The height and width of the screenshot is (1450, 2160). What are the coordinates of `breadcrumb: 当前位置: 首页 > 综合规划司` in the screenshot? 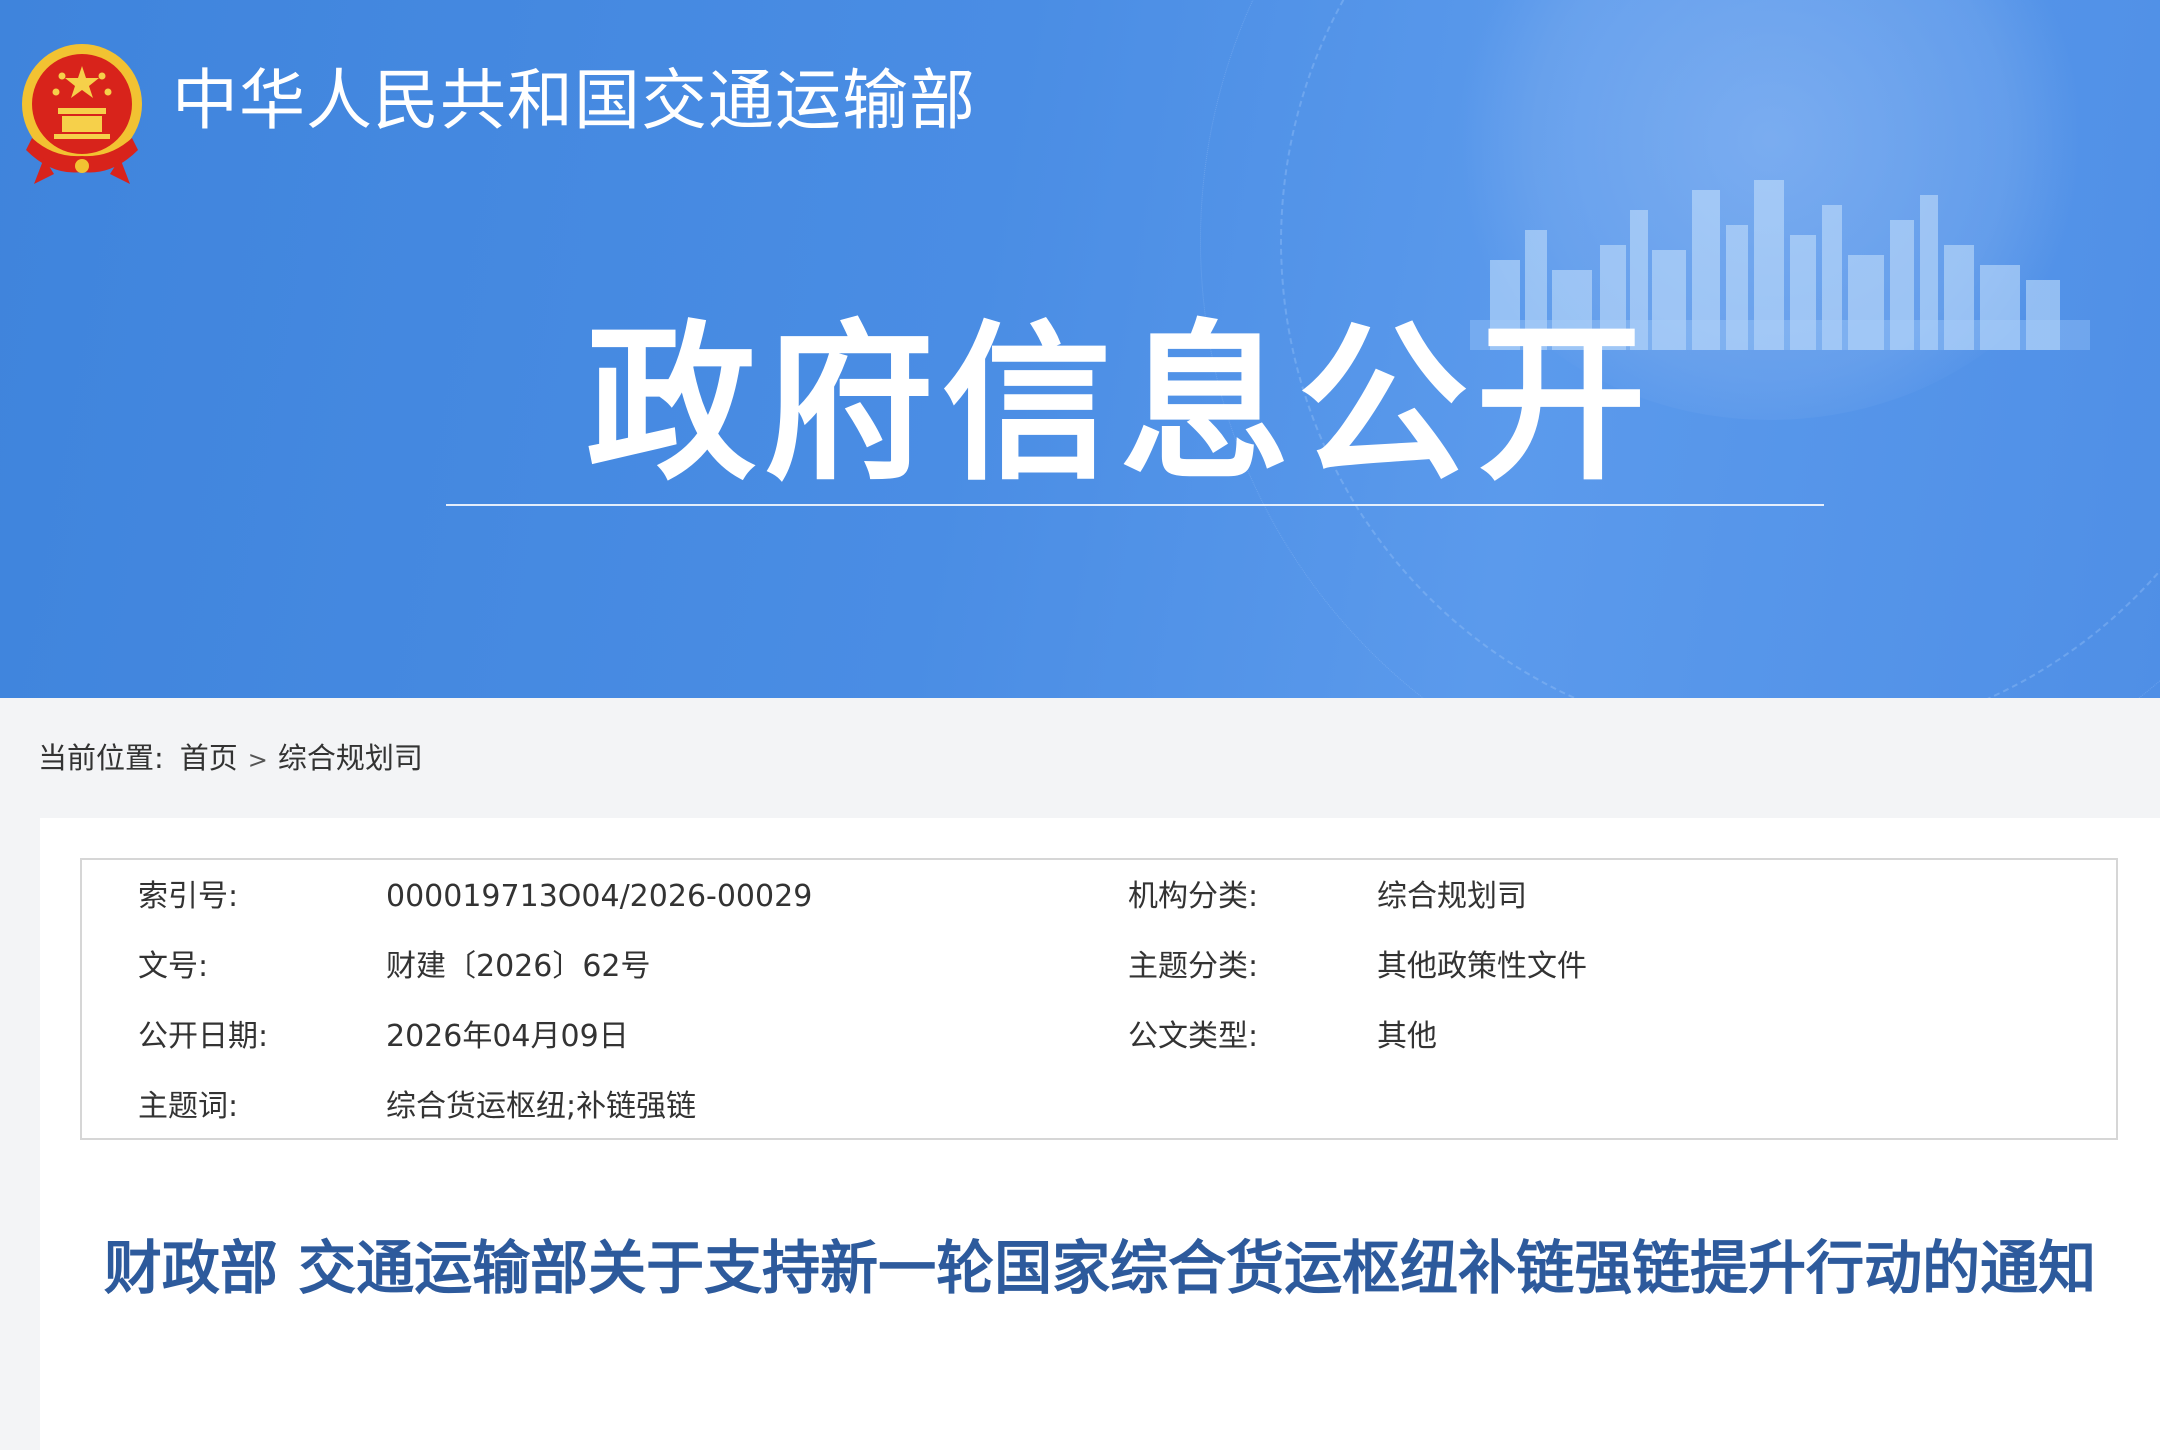 It's located at (230, 759).